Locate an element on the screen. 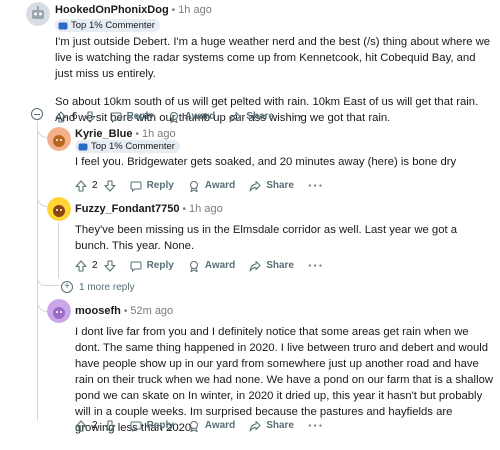 The width and height of the screenshot is (500, 450). plus-icon: + is located at coordinates (67, 287).